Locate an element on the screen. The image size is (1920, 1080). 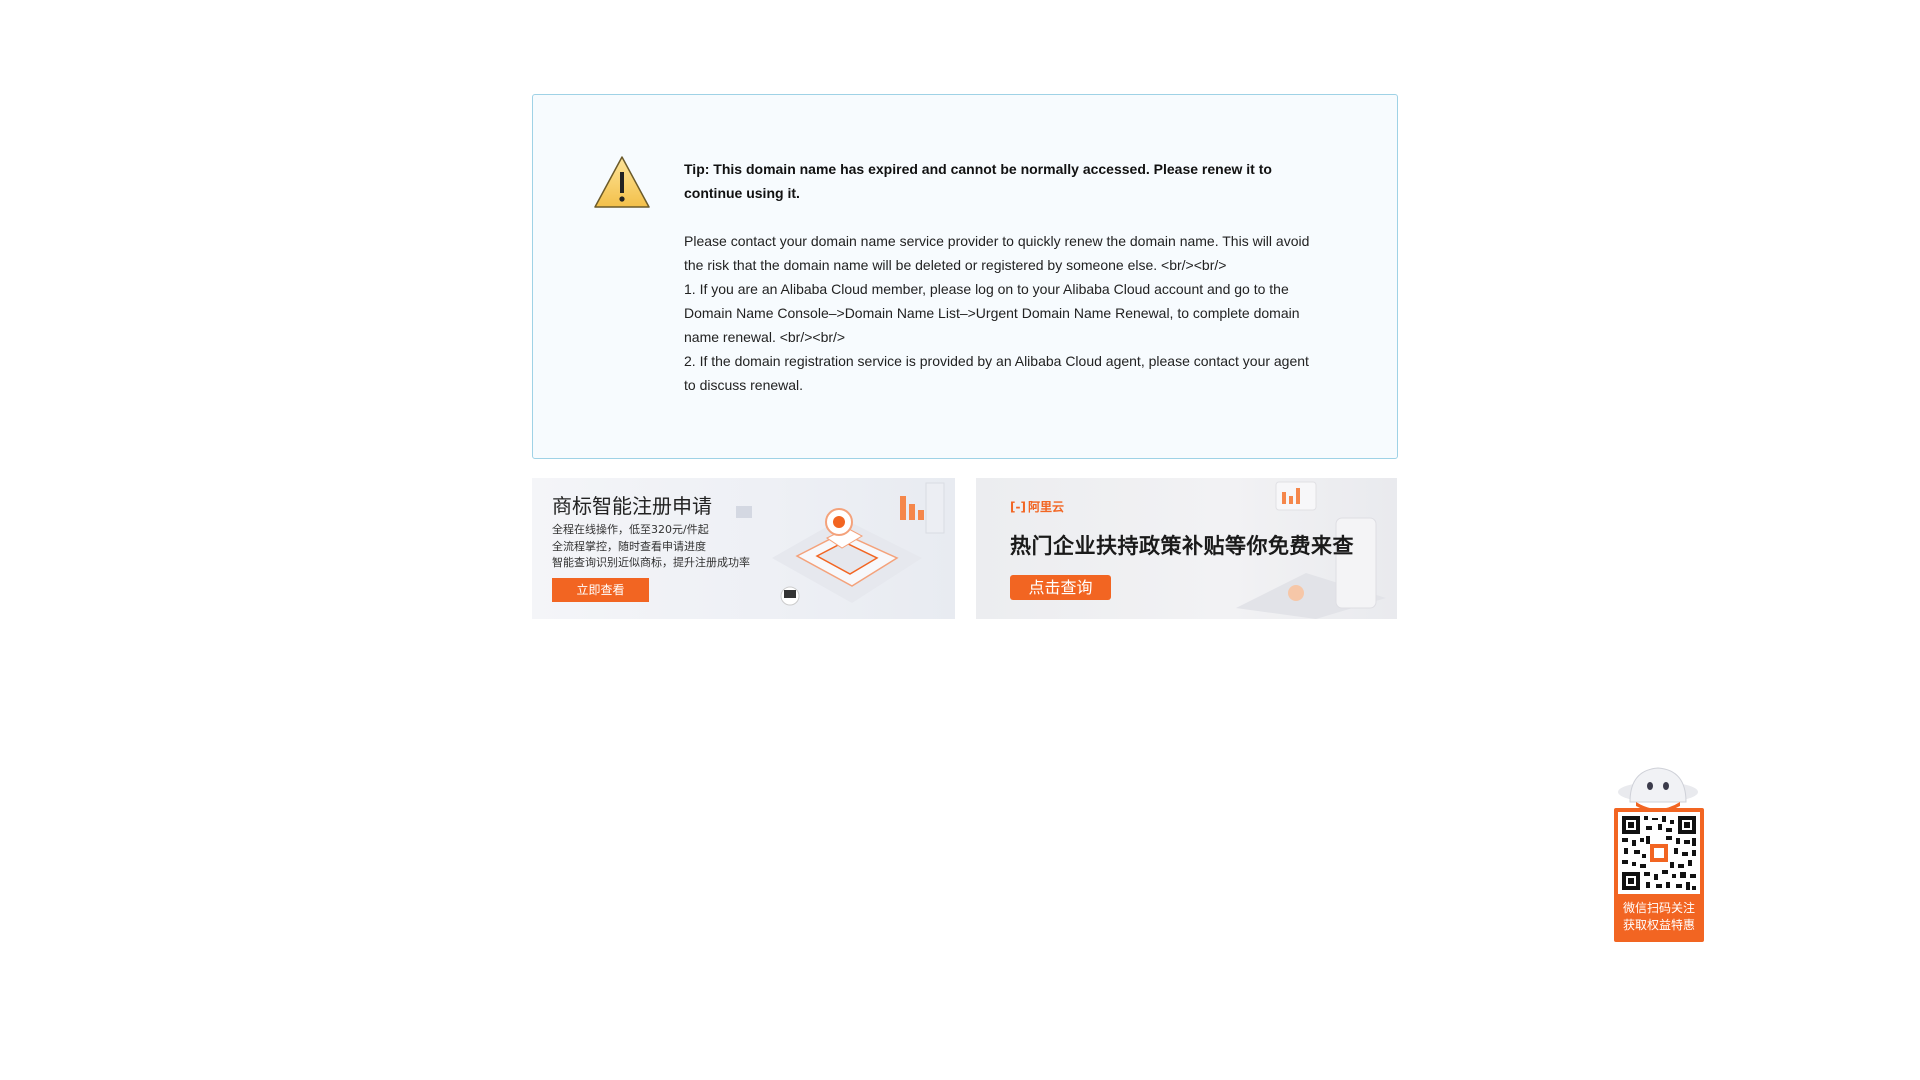
mascot-icon is located at coordinates (1658, 789).